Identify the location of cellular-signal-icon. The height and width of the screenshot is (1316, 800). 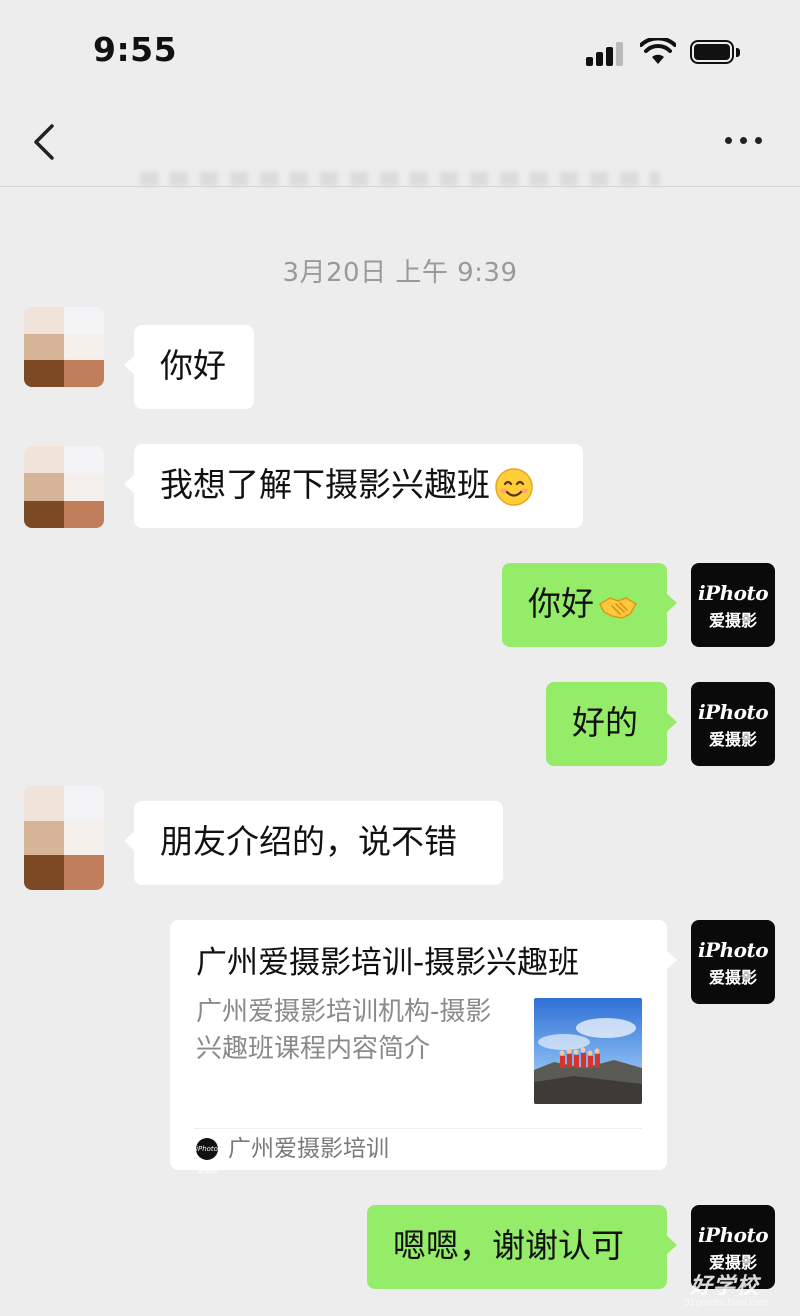
(606, 54).